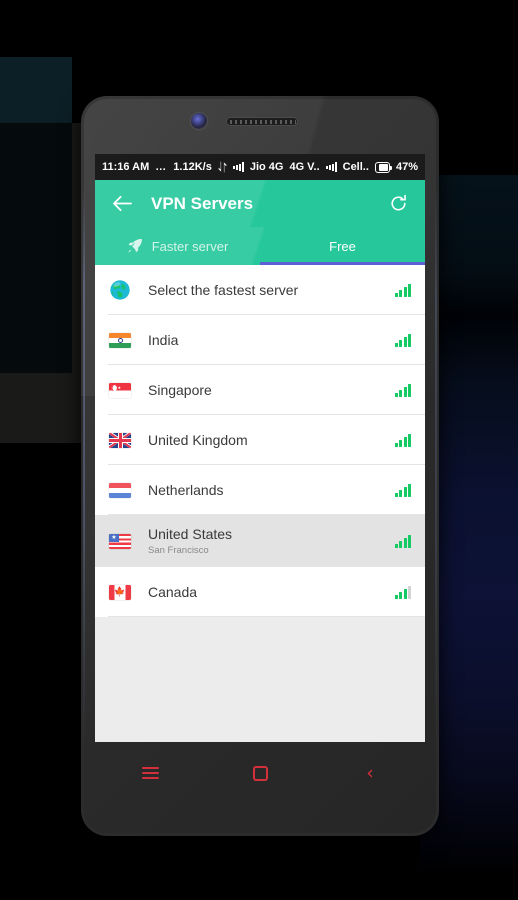 Image resolution: width=518 pixels, height=900 pixels. I want to click on server-name: United Kingdom, so click(198, 439).